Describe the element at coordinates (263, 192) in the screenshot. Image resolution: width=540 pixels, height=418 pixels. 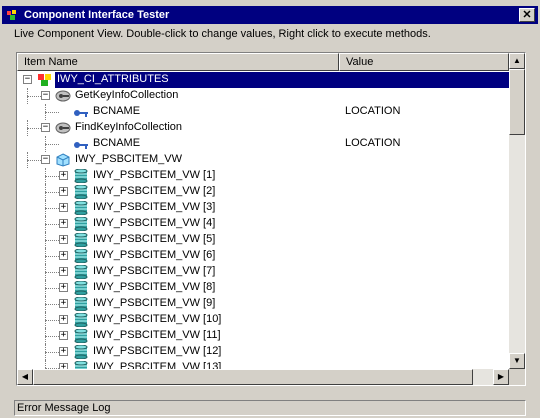
I see `tree-row: + IWY_PSBCITEM_VW [2]` at that location.